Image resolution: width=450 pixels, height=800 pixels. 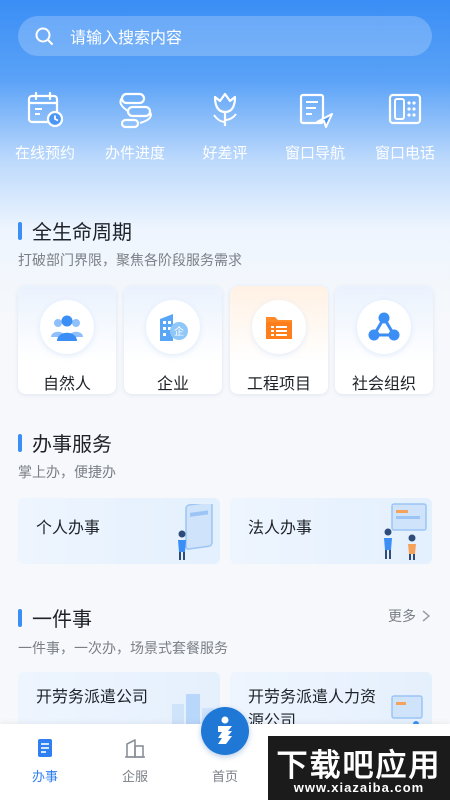 What do you see at coordinates (405, 531) in the screenshot?
I see `presentation-people-illustration` at bounding box center [405, 531].